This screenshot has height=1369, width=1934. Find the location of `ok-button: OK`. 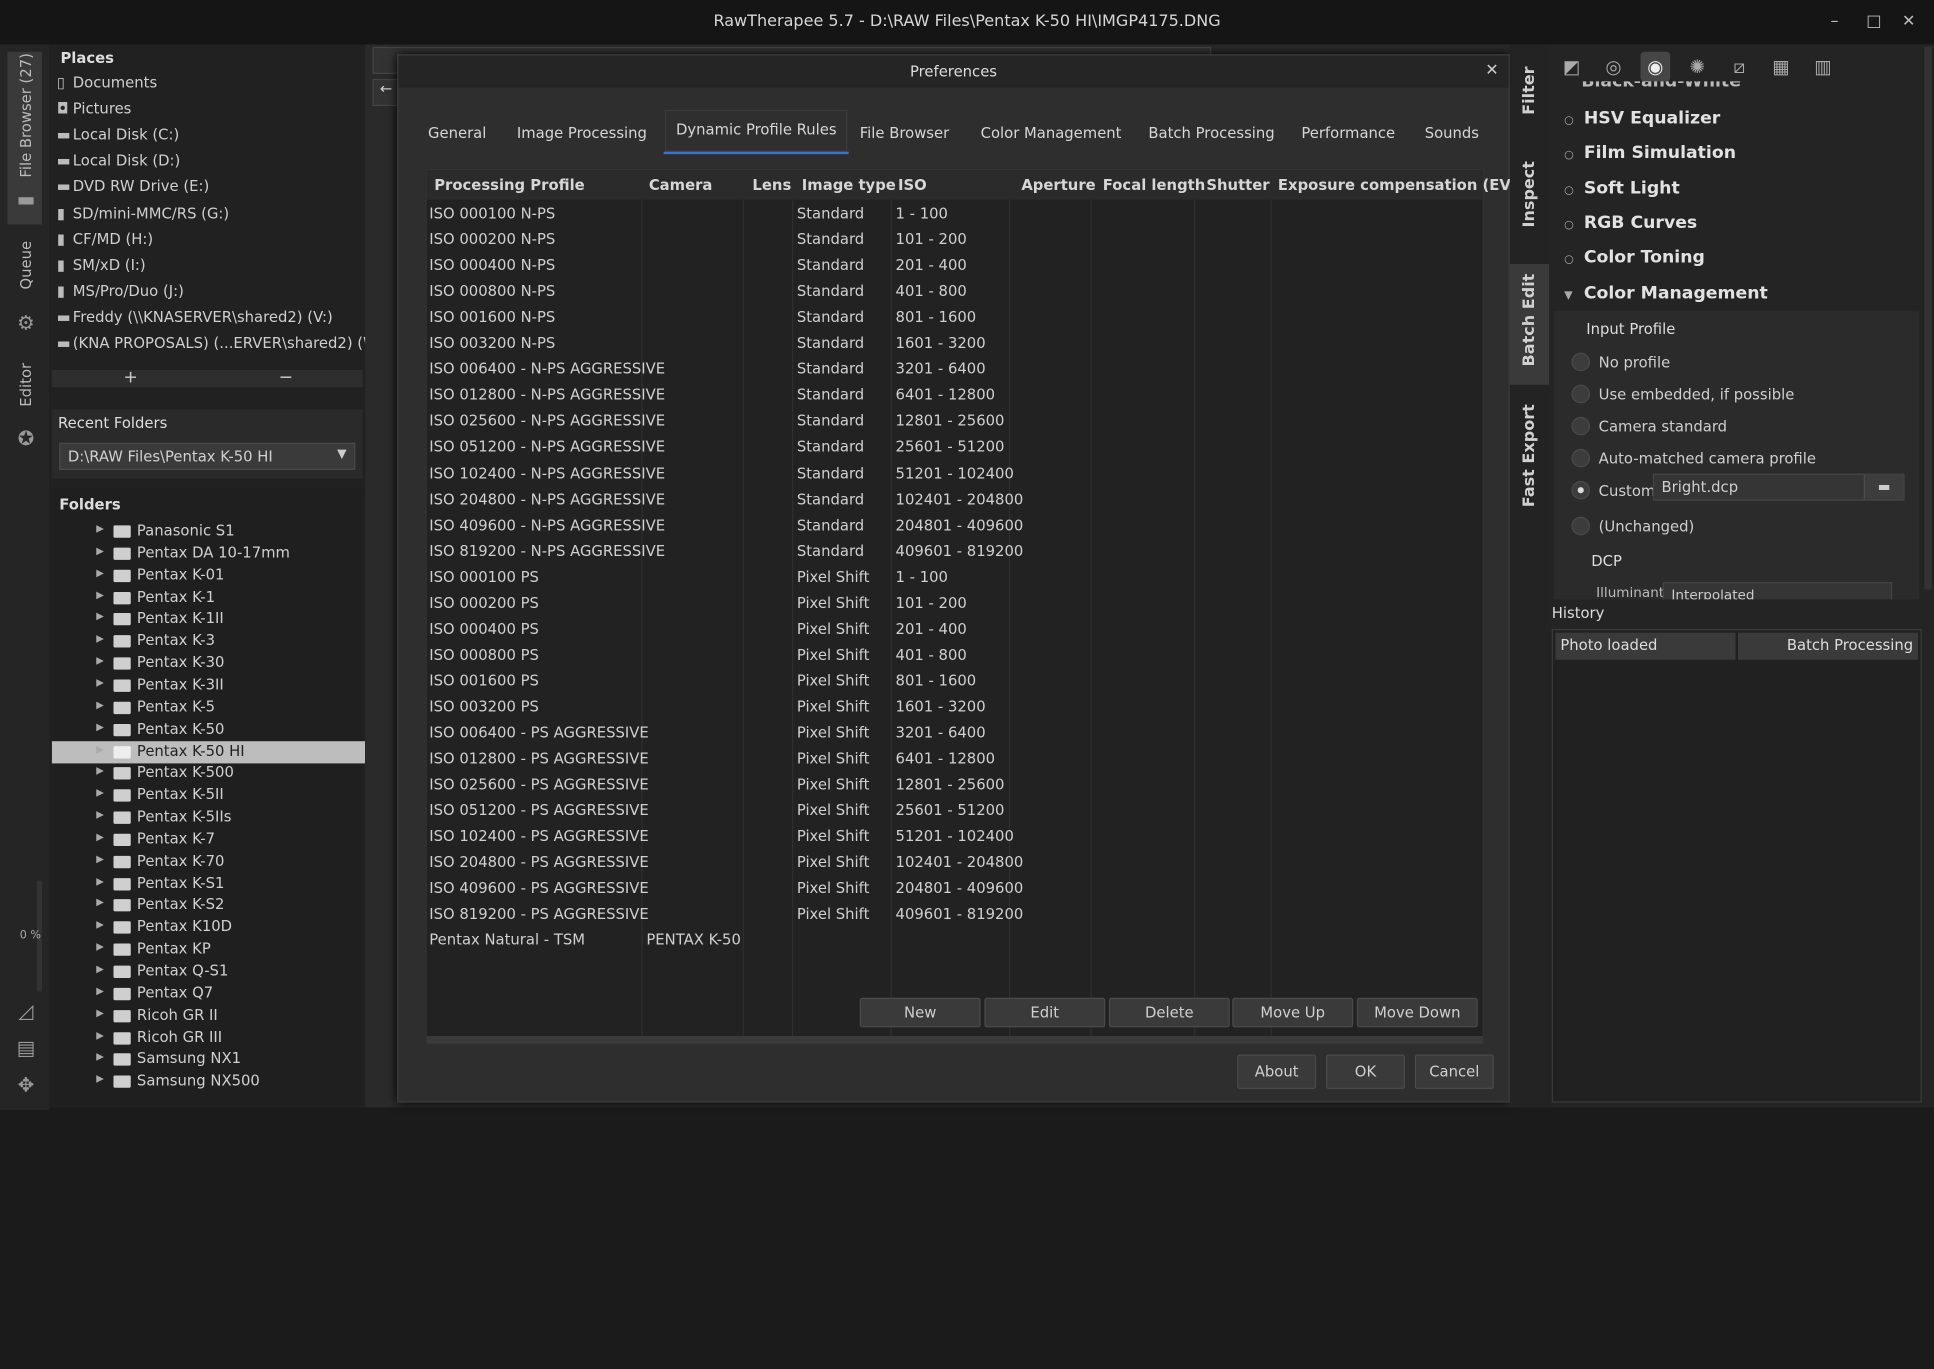

ok-button: OK is located at coordinates (1365, 1072).